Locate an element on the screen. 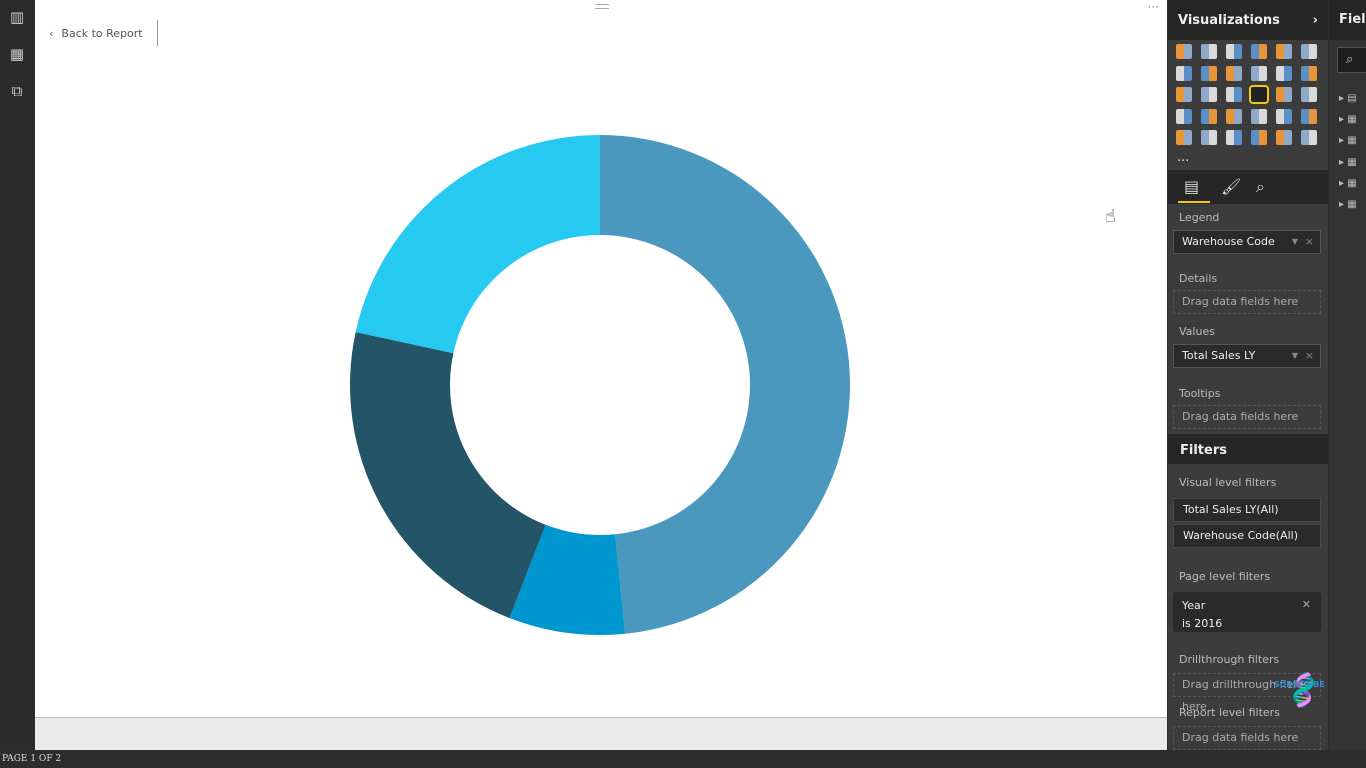 The height and width of the screenshot is (768, 1366). clustered-bar-visual-icon is located at coordinates (1234, 51).